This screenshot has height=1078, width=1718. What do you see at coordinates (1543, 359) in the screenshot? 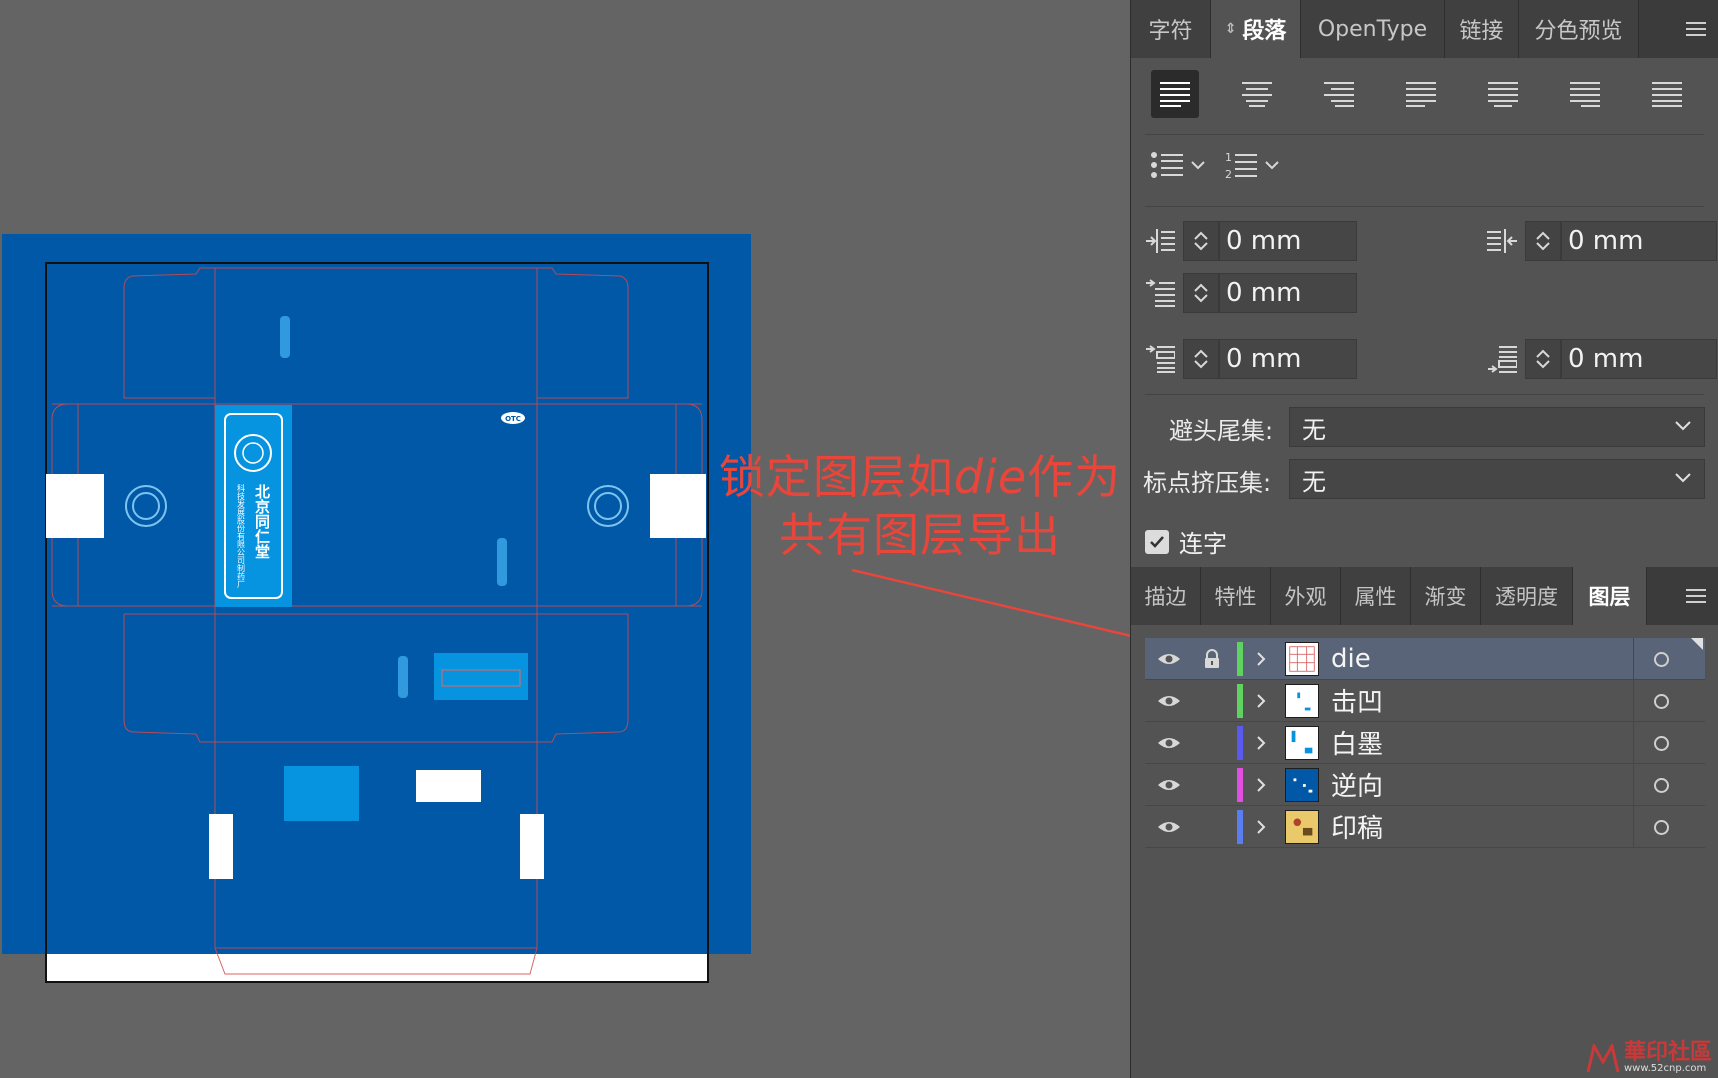
I see `space-after-stepper` at bounding box center [1543, 359].